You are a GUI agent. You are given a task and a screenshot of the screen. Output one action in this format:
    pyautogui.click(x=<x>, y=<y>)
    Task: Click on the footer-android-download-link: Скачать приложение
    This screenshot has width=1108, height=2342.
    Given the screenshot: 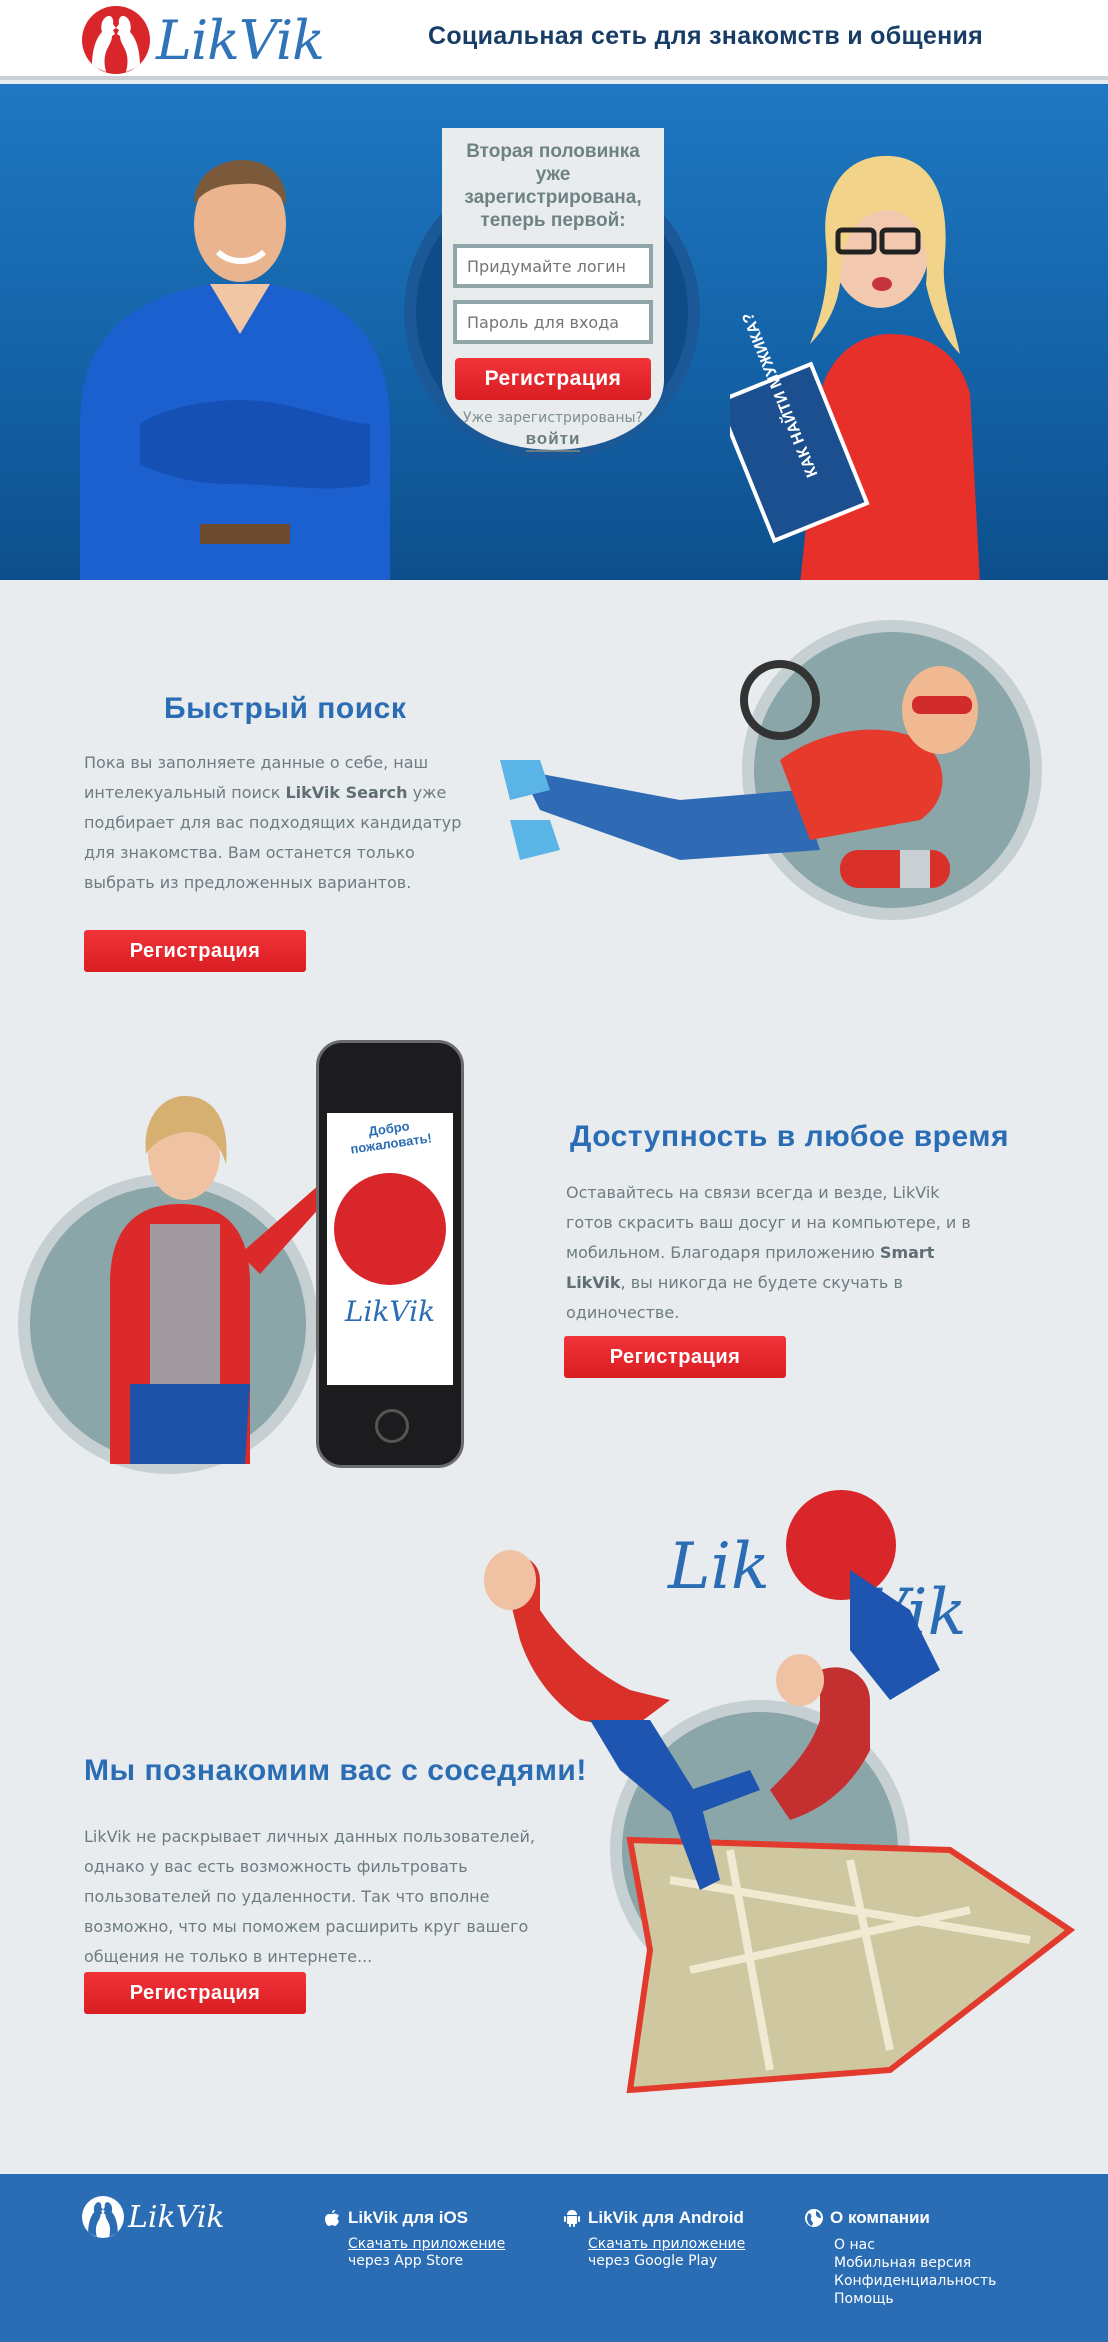 What is the action you would take?
    pyautogui.click(x=666, y=2244)
    